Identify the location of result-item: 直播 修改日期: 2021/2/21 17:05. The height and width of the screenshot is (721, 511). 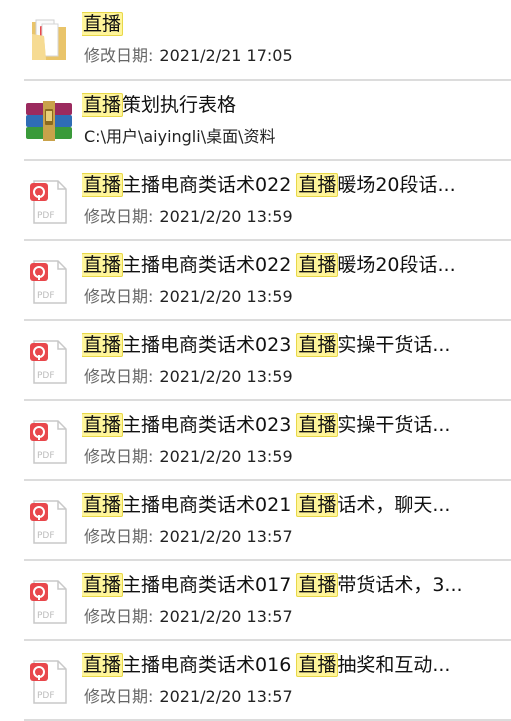
(255, 40).